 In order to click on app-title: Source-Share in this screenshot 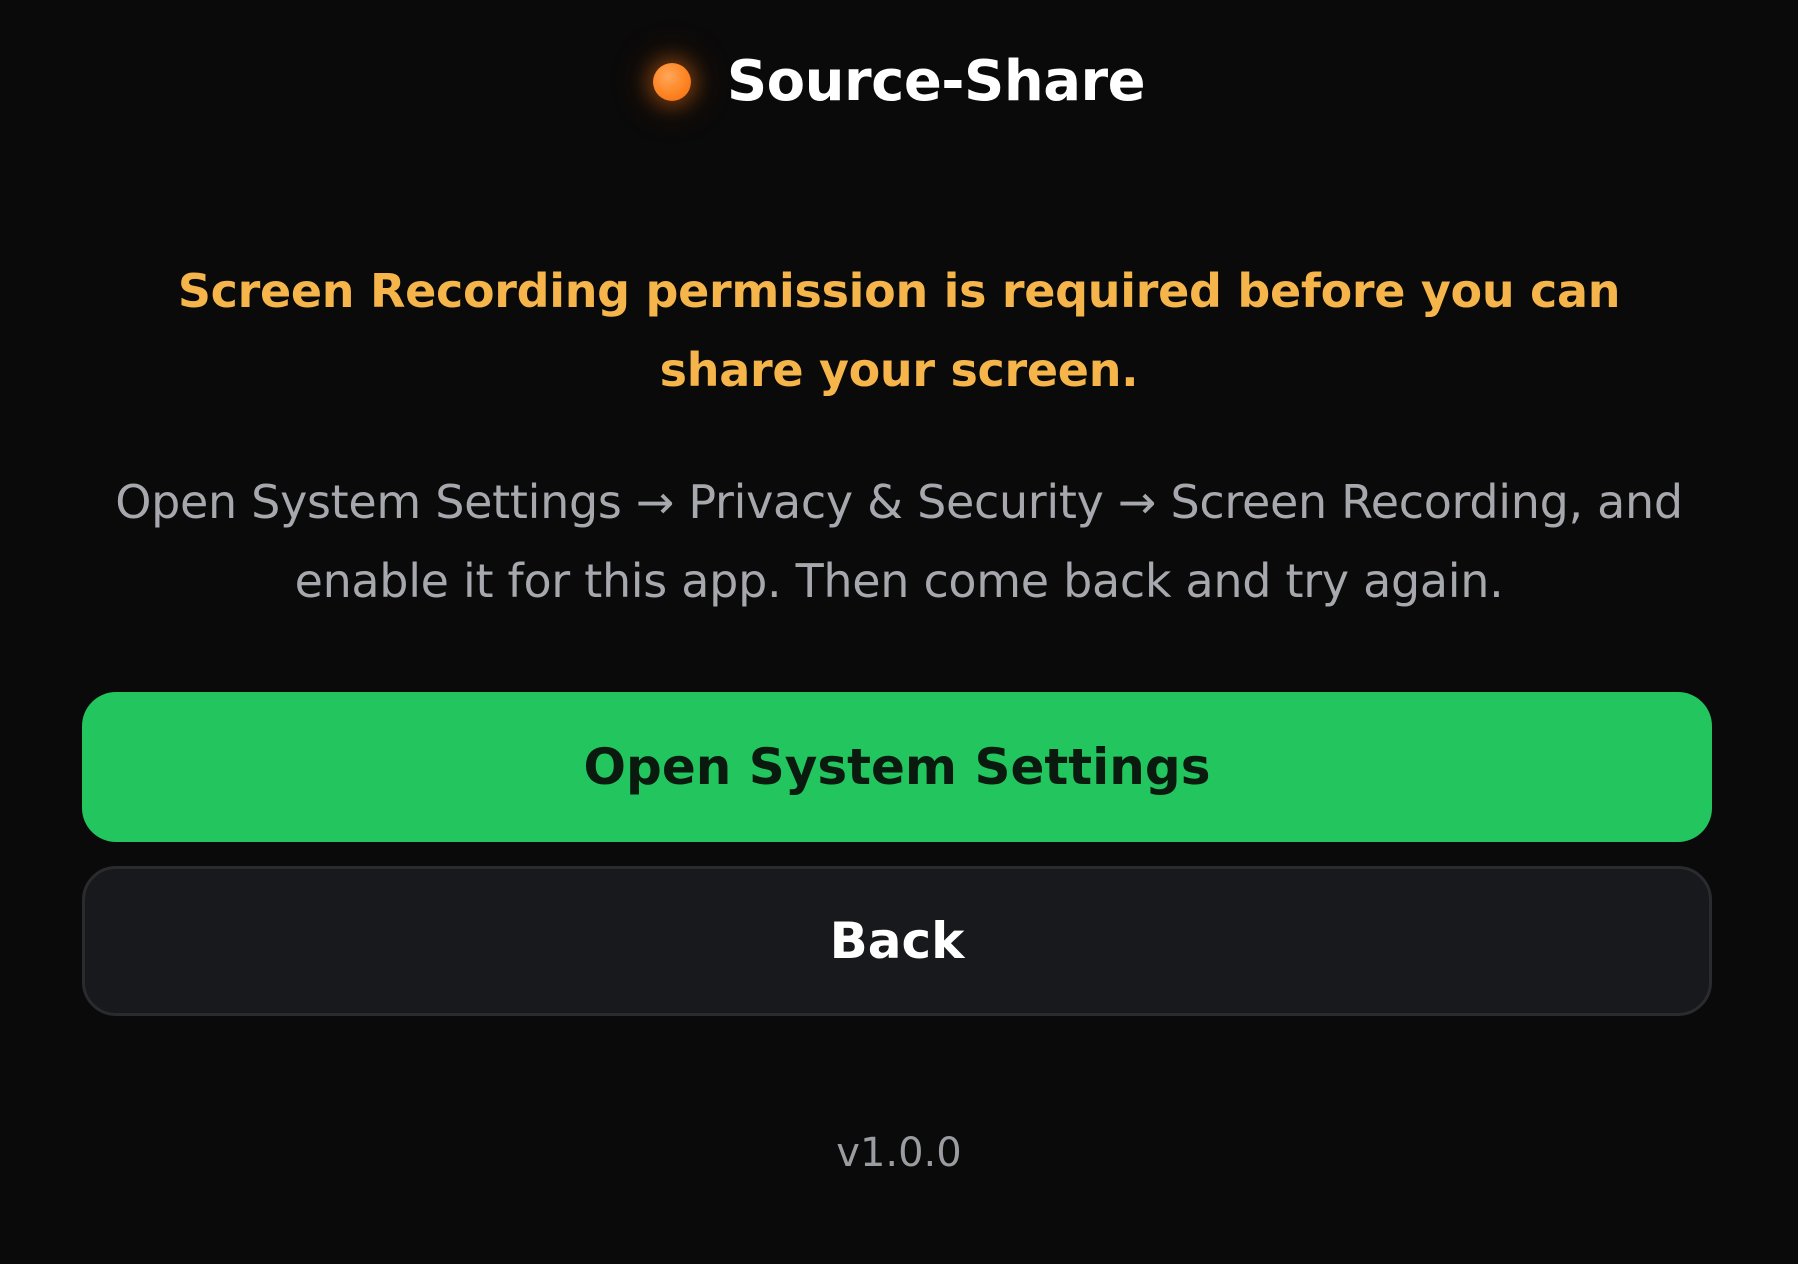, I will do `click(936, 81)`.